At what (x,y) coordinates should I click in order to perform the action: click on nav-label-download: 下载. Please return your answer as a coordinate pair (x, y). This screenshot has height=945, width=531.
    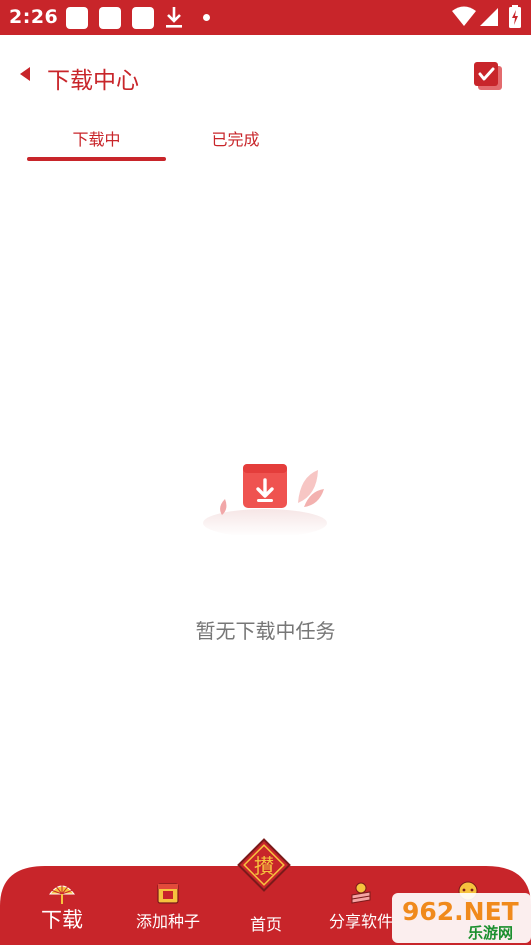
    Looking at the image, I should click on (62, 920).